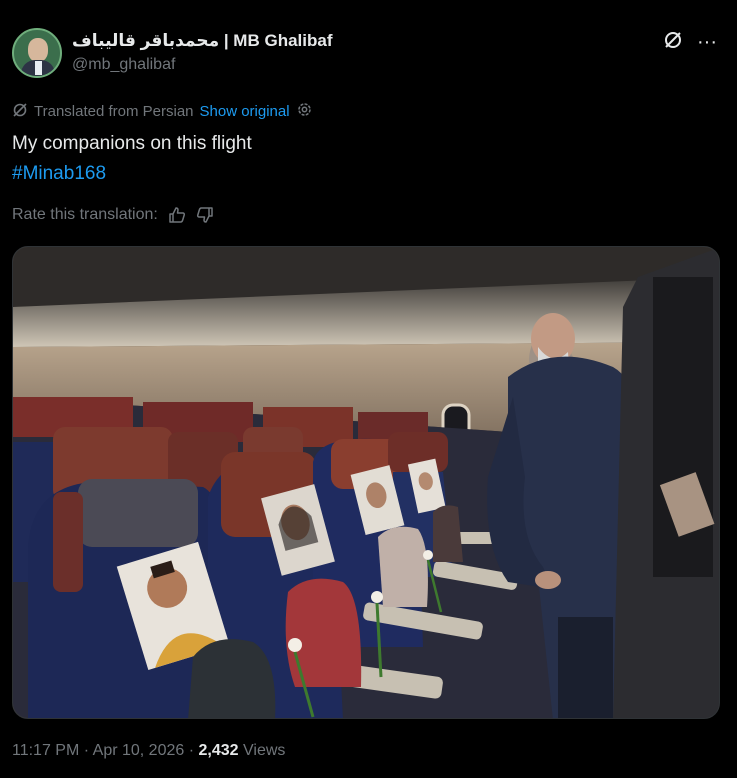 This screenshot has width=737, height=778. Describe the element at coordinates (20, 112) in the screenshot. I see `translate-icon` at that location.